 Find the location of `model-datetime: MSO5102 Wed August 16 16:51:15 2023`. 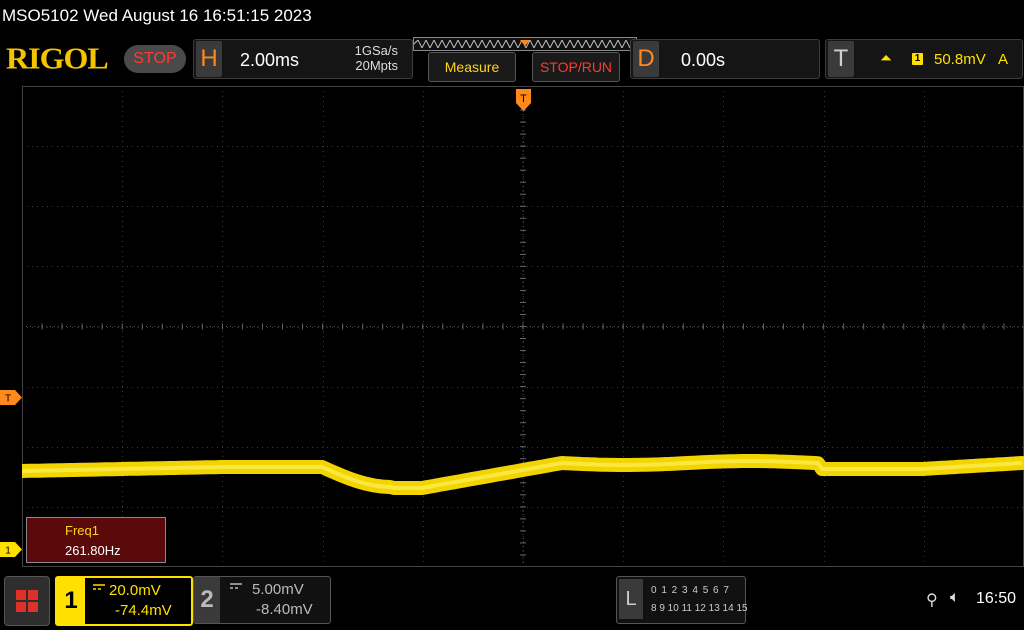

model-datetime: MSO5102 Wed August 16 16:51:15 2023 is located at coordinates (157, 15).